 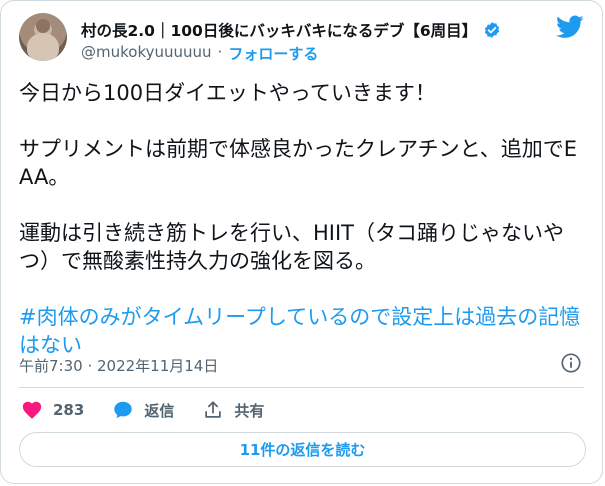 I want to click on read-replies-button: 11件の返信を読む, so click(x=302, y=449).